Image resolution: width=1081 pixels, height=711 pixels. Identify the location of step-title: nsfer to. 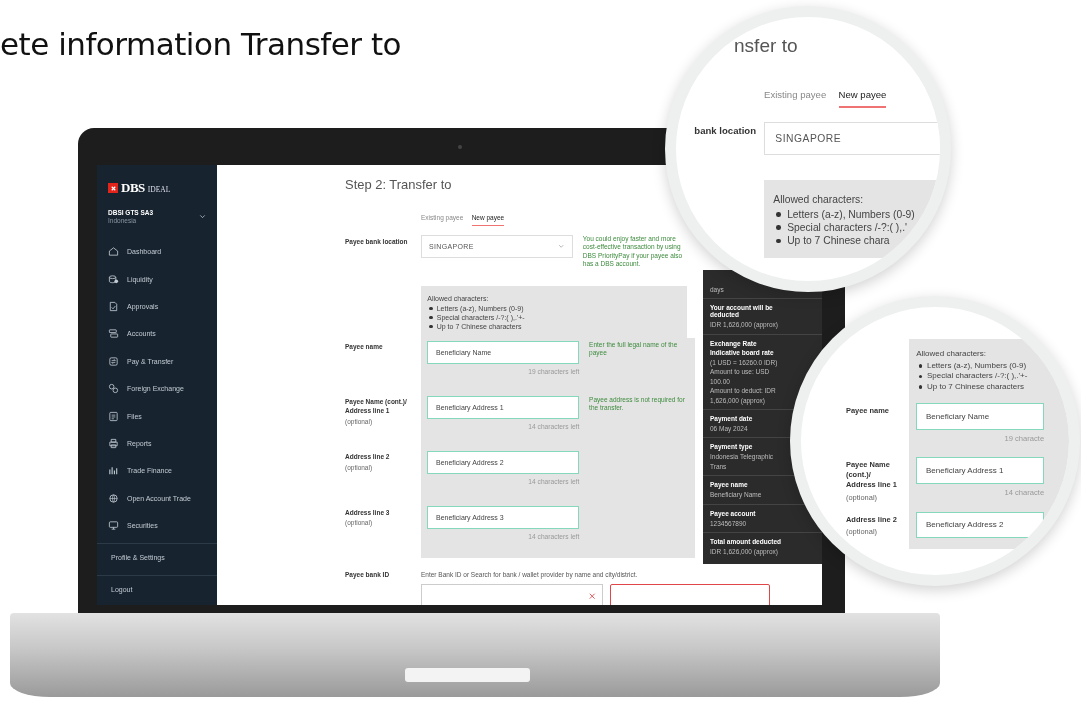
(766, 46).